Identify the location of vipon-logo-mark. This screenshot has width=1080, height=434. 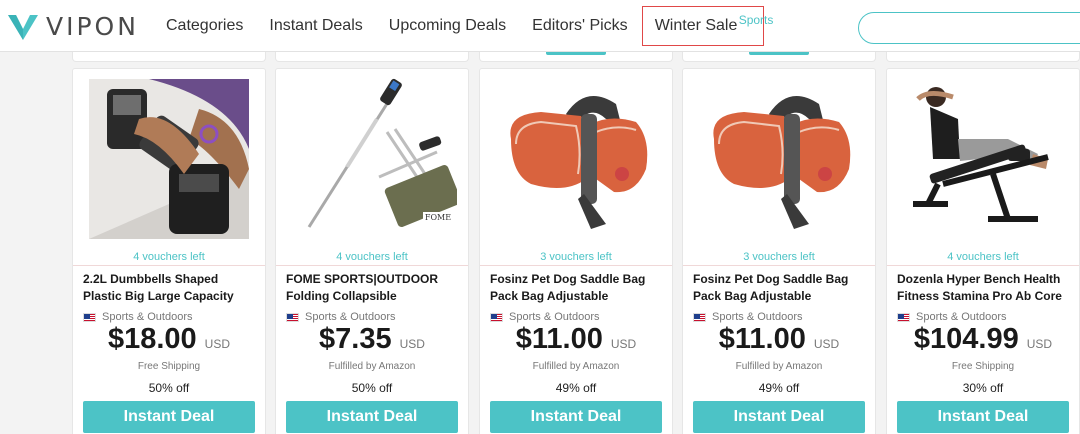
(23, 27).